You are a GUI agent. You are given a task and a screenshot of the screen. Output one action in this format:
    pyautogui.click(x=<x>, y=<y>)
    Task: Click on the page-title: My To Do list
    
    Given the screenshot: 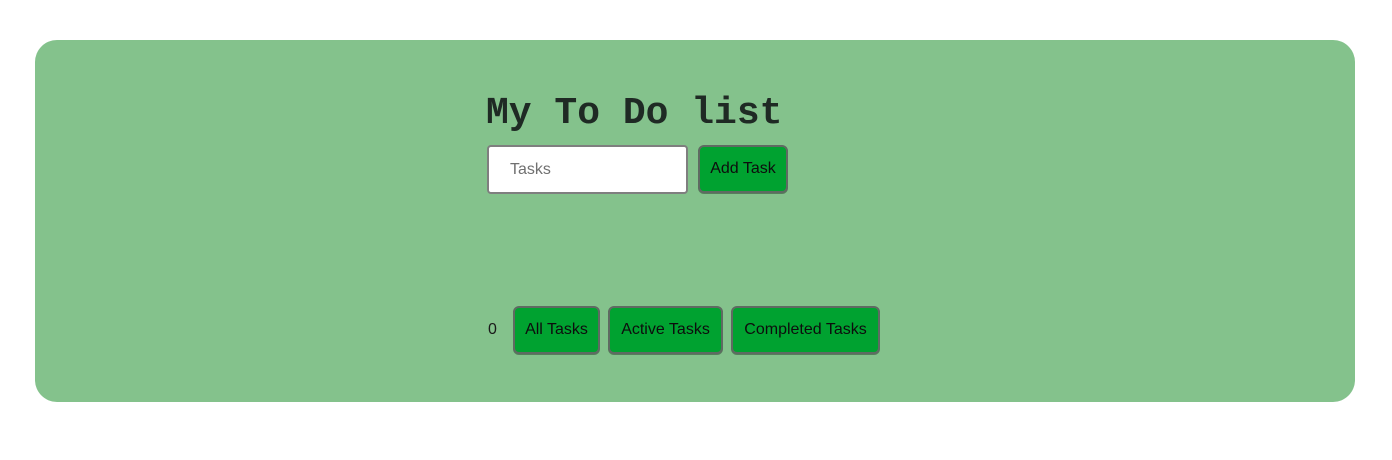 What is the action you would take?
    pyautogui.click(x=634, y=113)
    